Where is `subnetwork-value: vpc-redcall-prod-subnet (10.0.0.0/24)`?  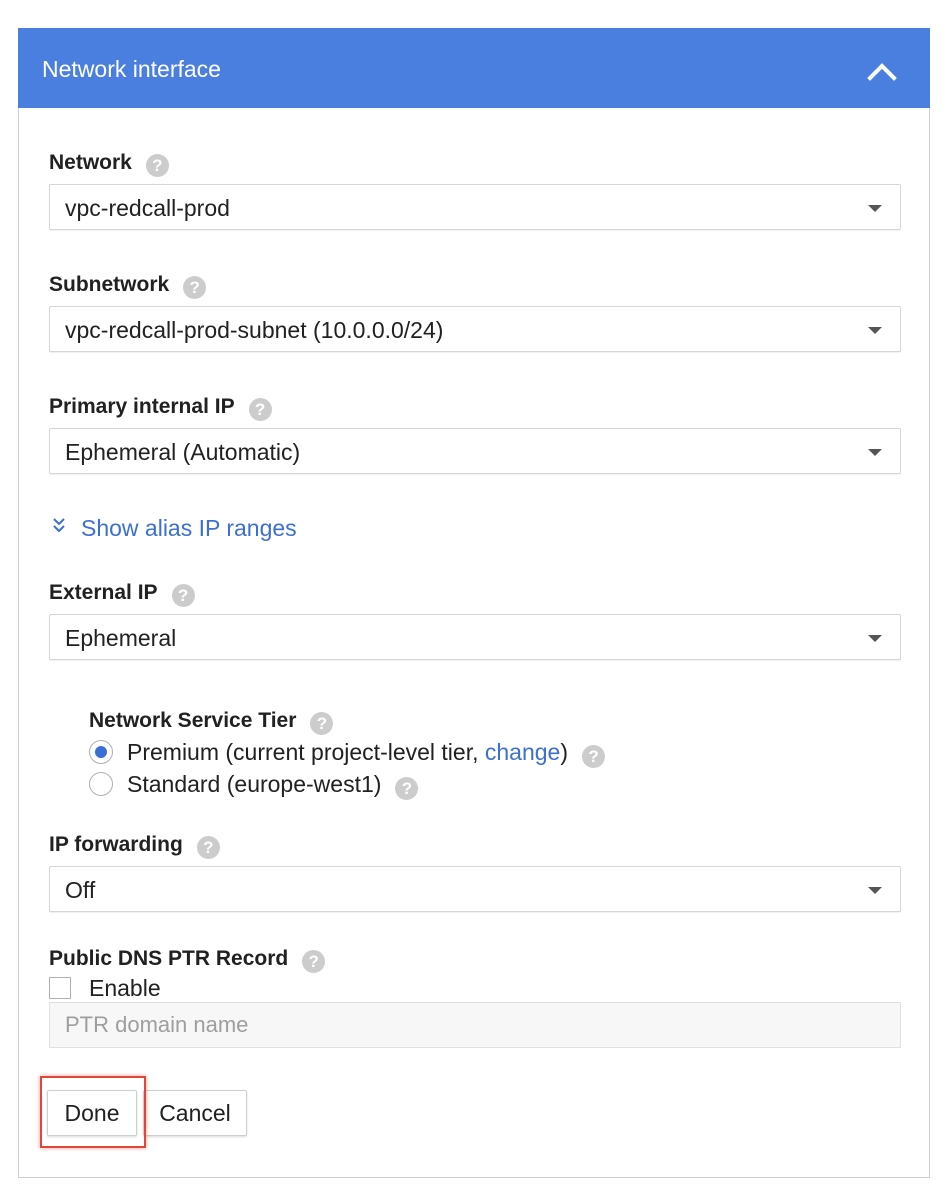 subnetwork-value: vpc-redcall-prod-subnet (10.0.0.0/24) is located at coordinates (254, 330).